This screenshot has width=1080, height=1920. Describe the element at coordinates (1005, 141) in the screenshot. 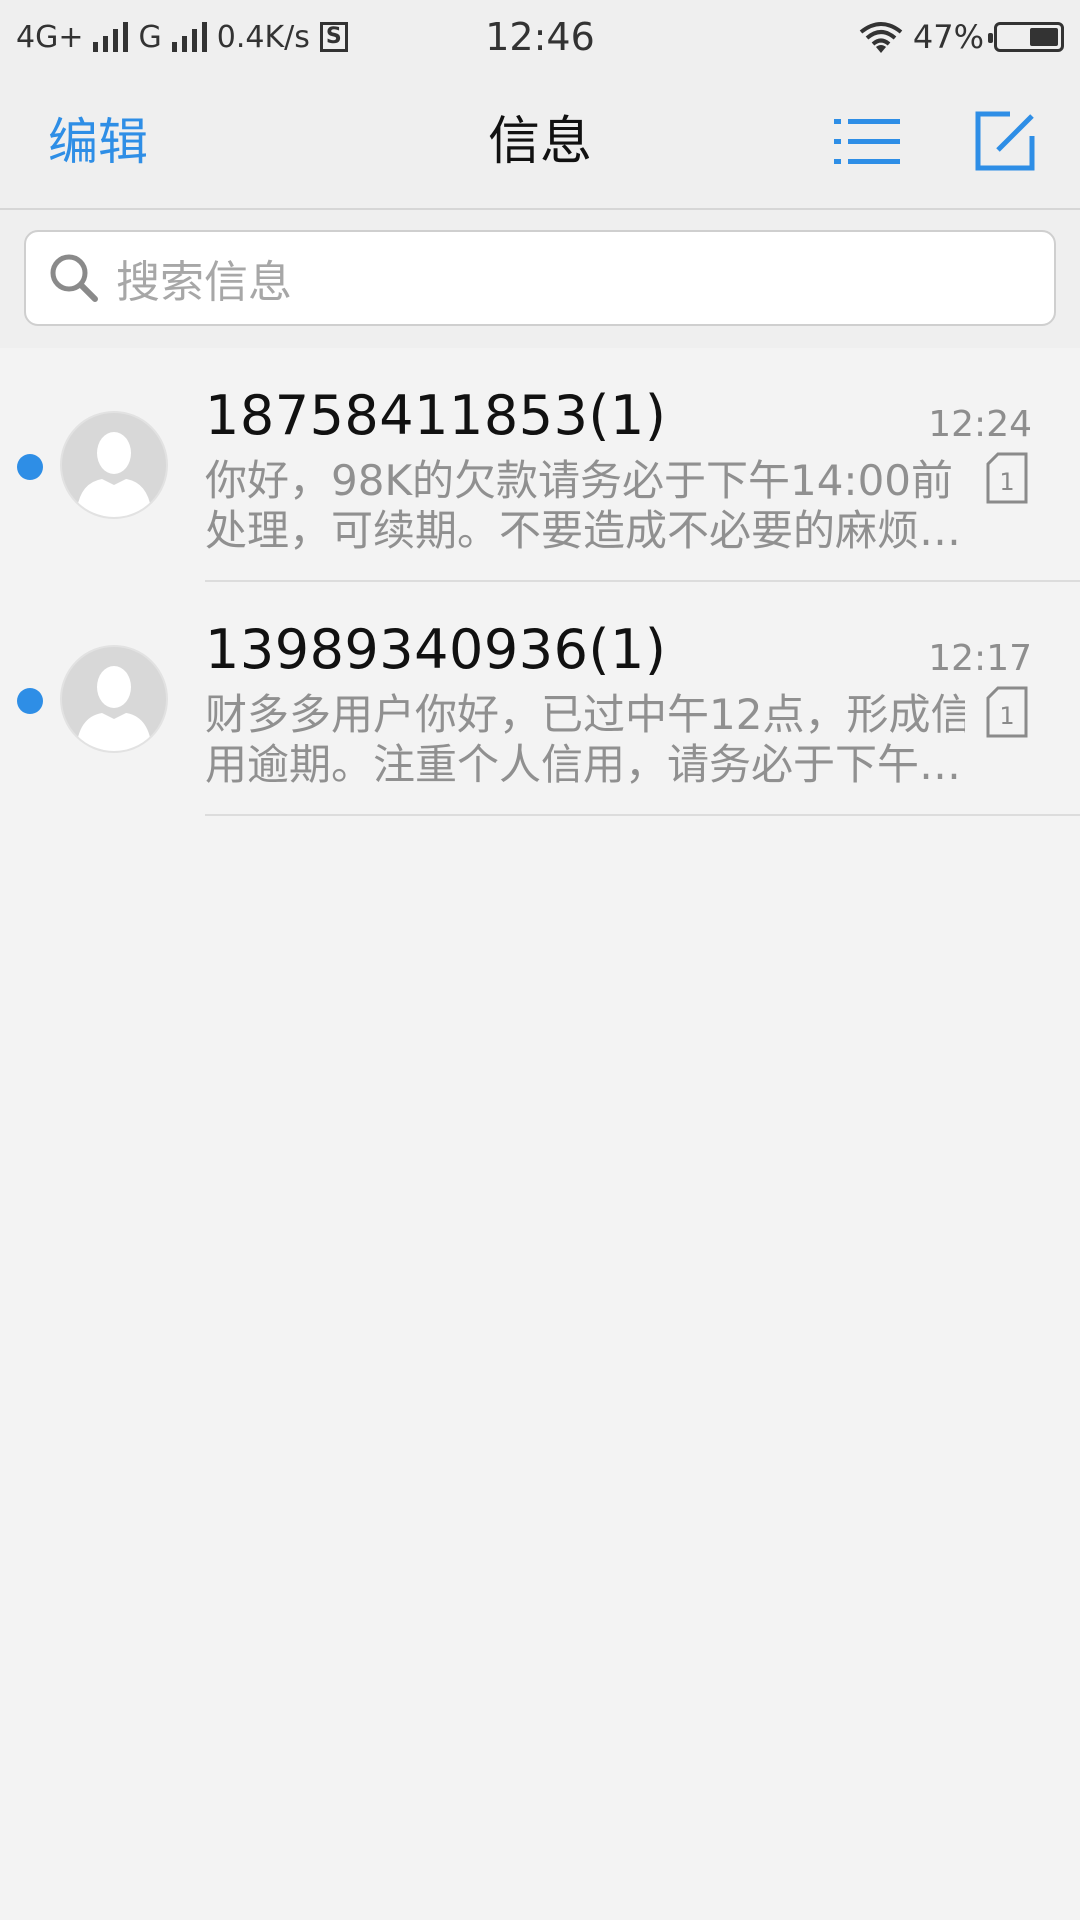

I see `compose-icon` at that location.